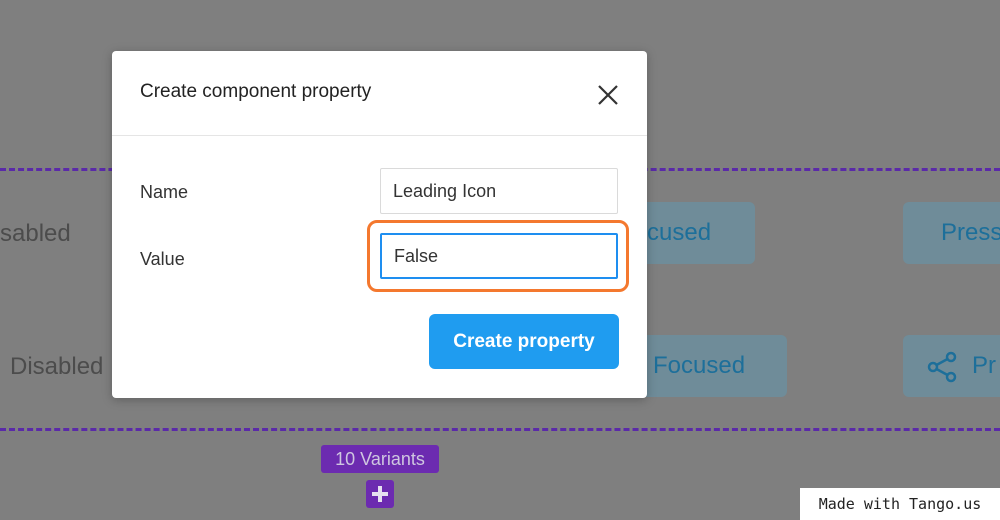  What do you see at coordinates (942, 367) in the screenshot?
I see `share-icon` at bounding box center [942, 367].